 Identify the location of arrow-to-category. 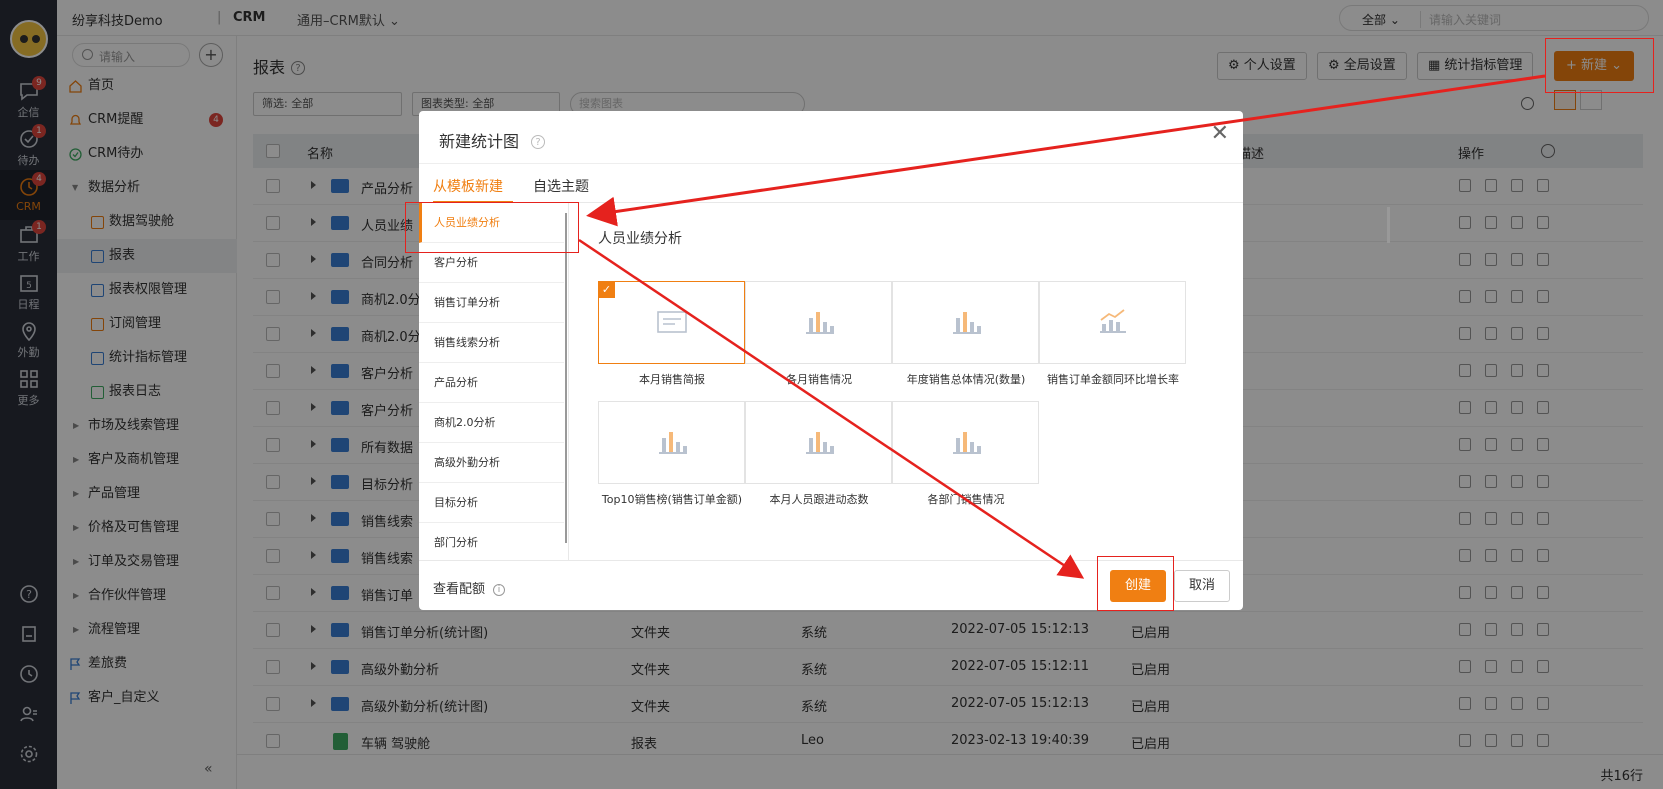
(1066, 150).